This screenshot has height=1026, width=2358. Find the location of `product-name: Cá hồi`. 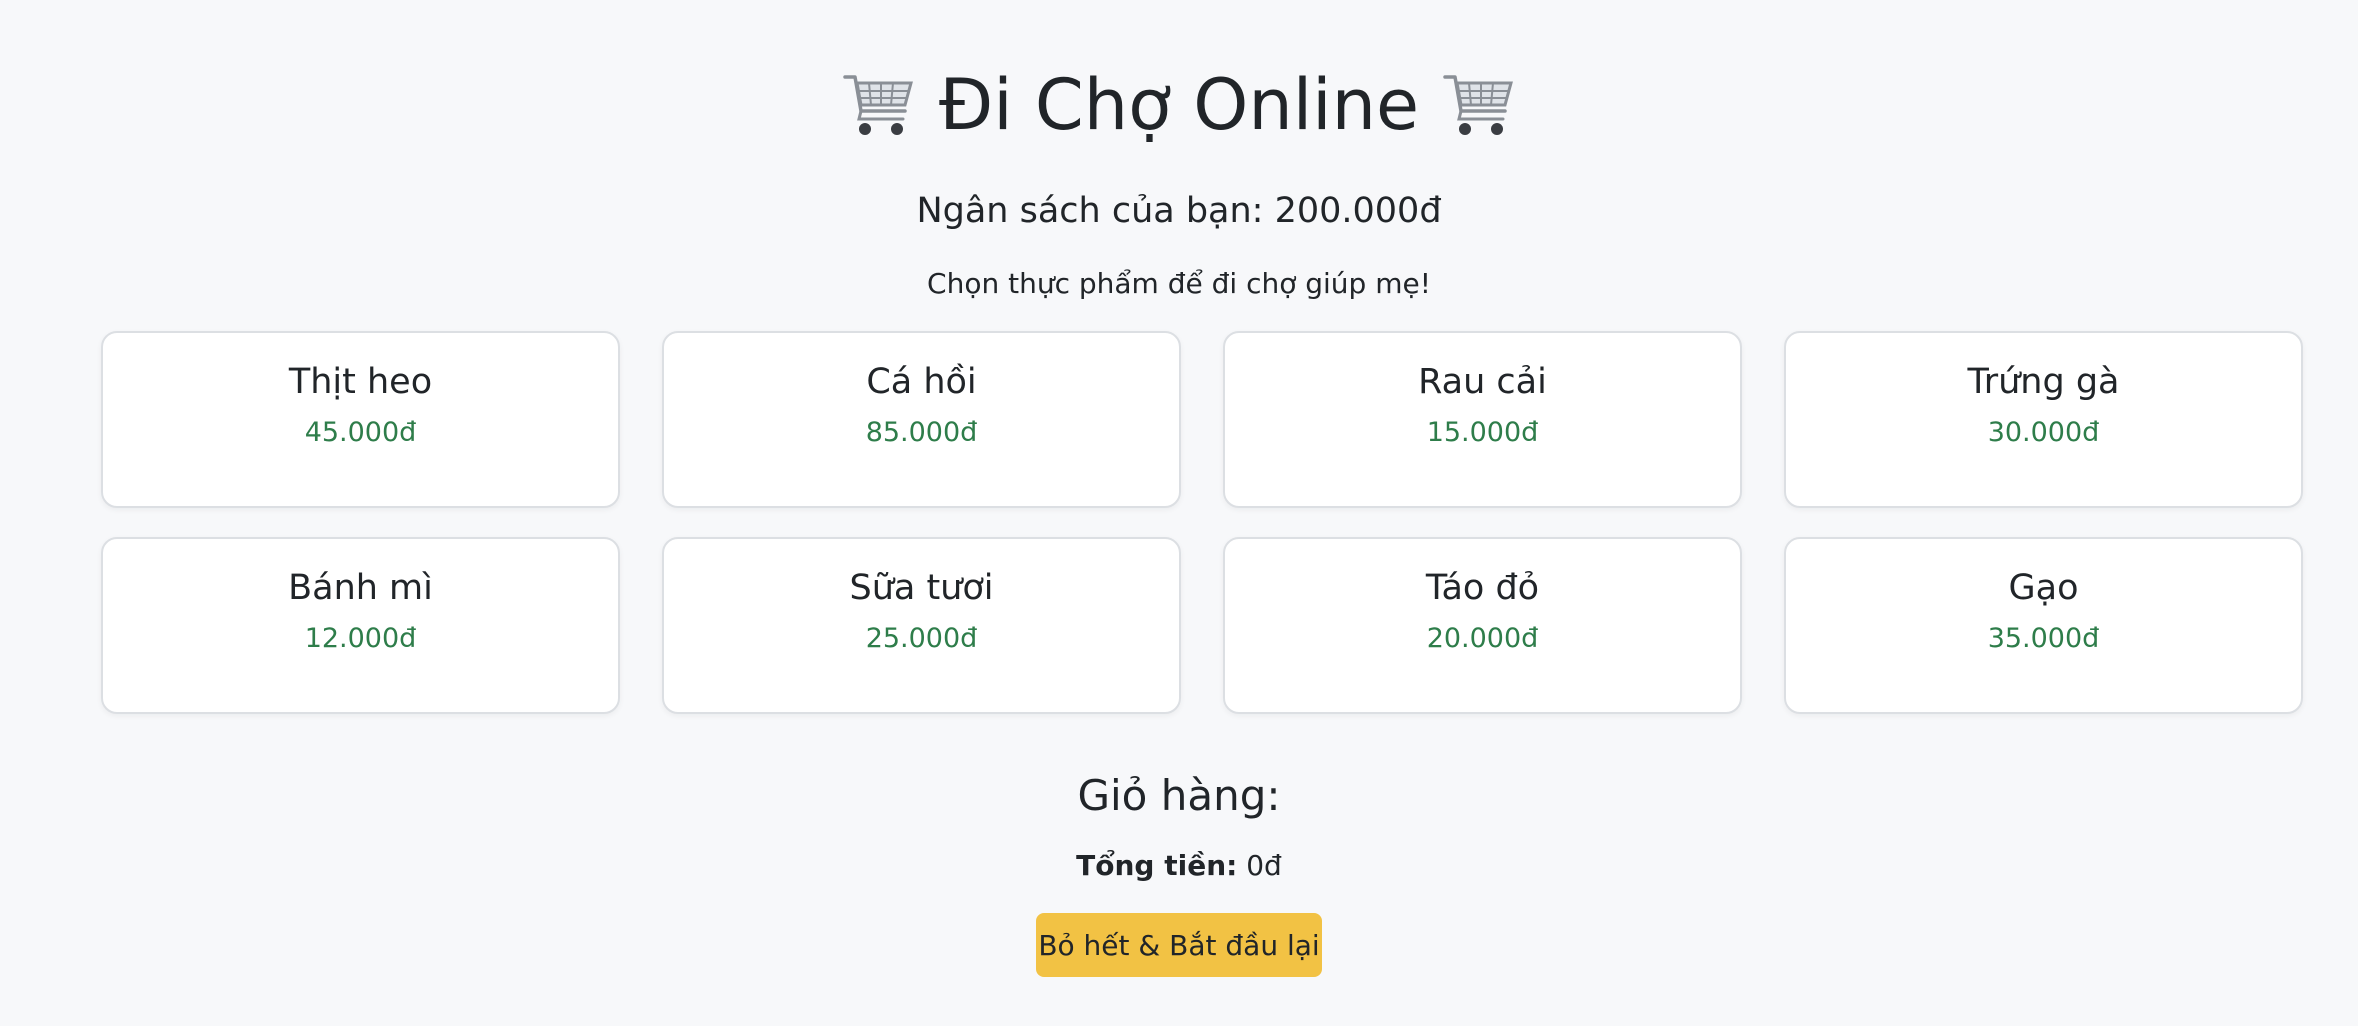

product-name: Cá hồi is located at coordinates (921, 382).